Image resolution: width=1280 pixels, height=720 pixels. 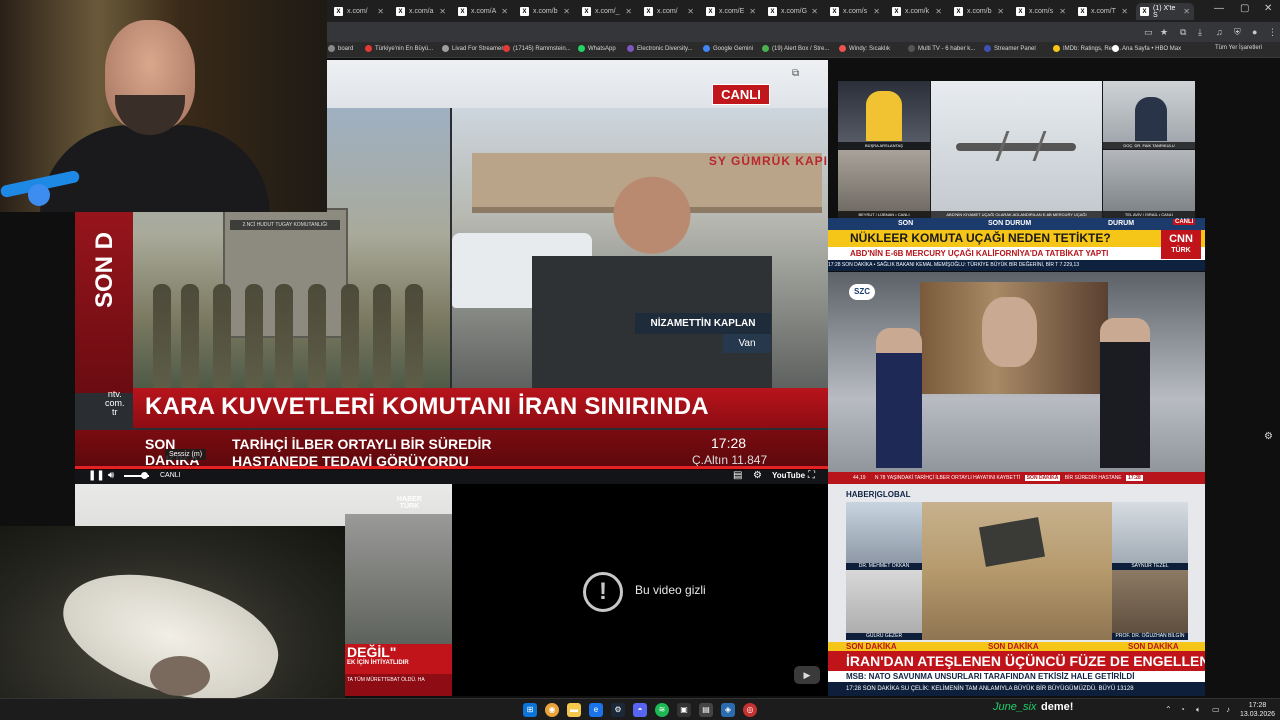 I want to click on network-icon: ▭, so click(x=1216, y=709).